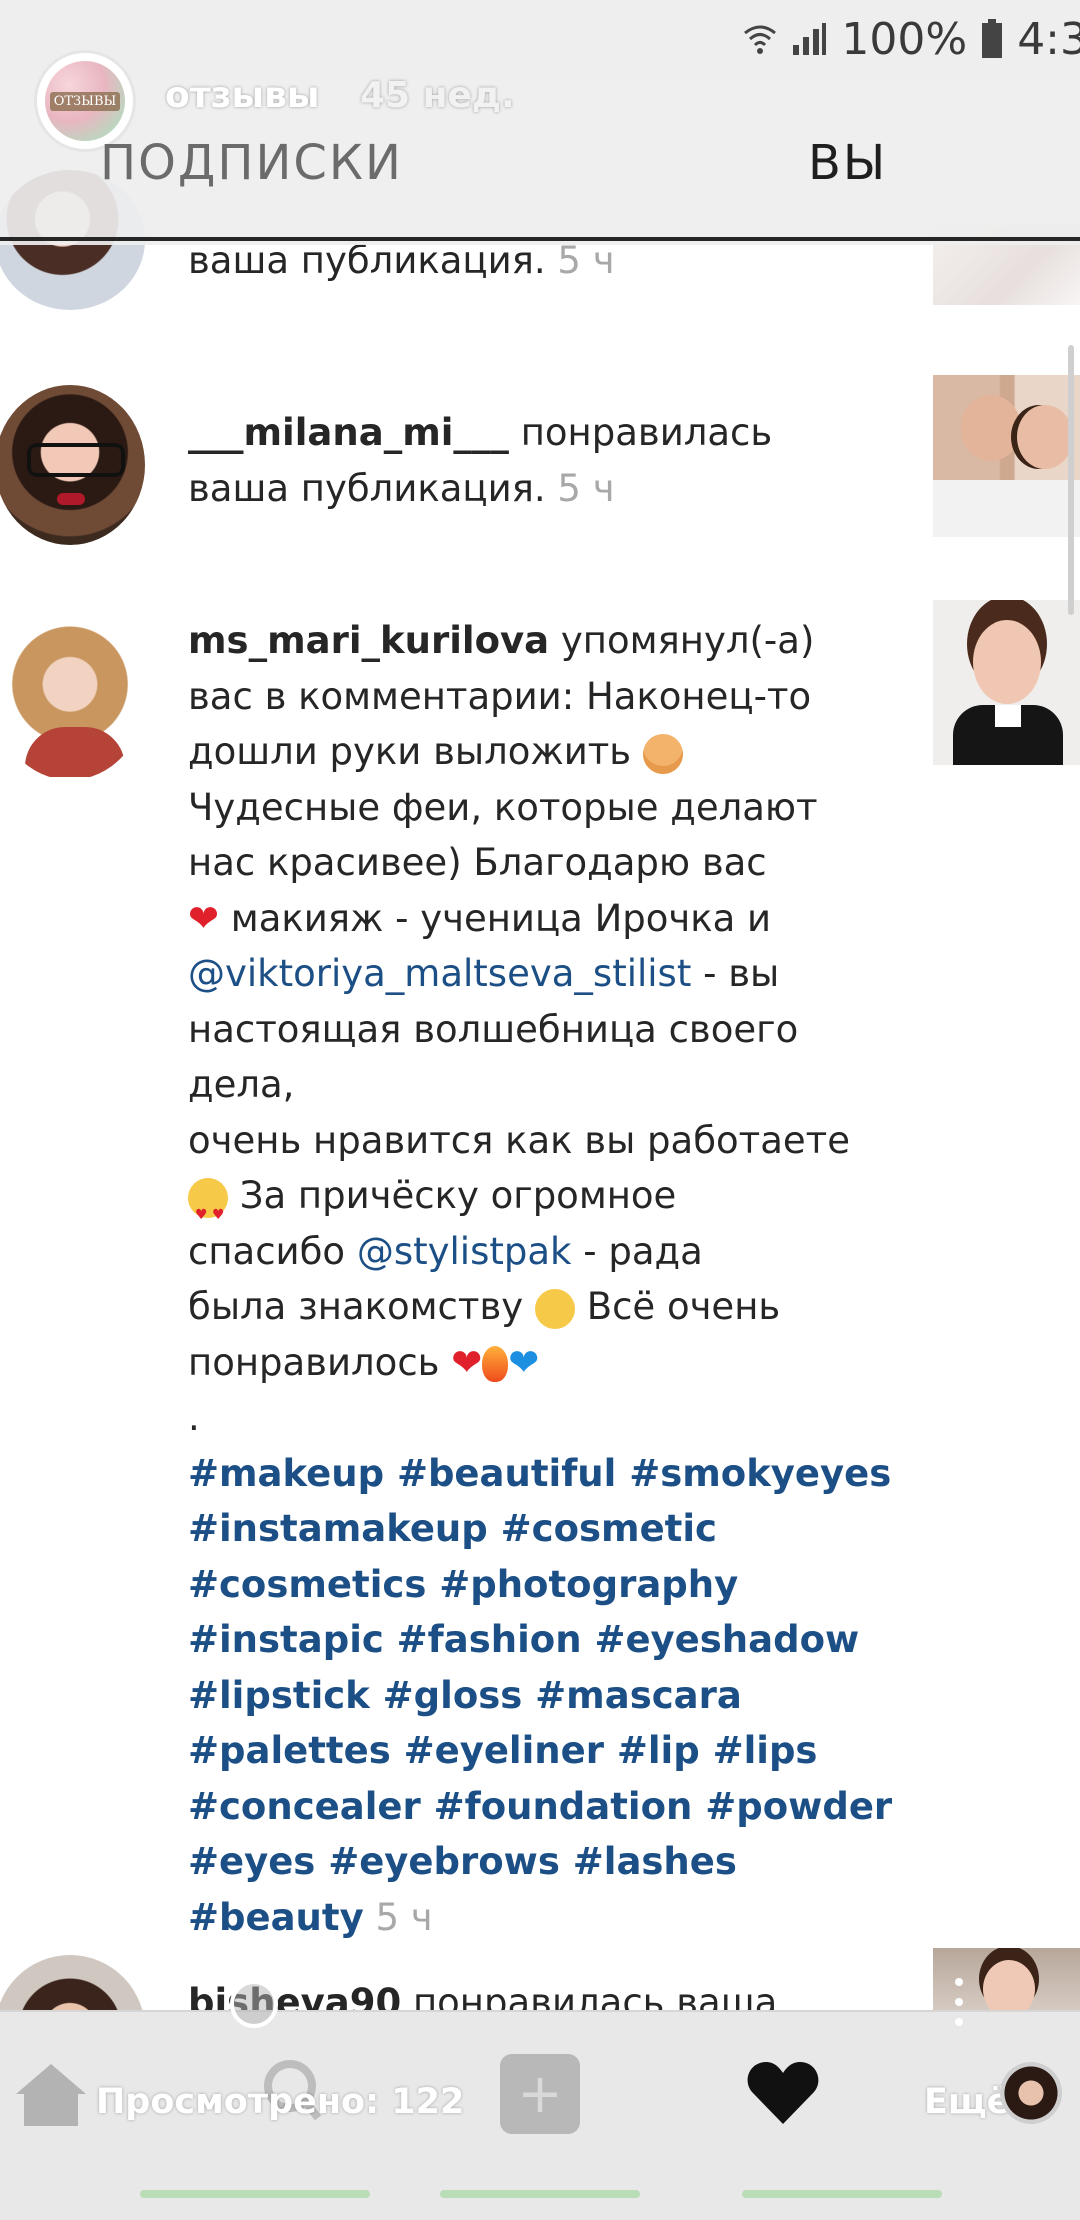 This screenshot has width=1080, height=2220. What do you see at coordinates (465, 1695) in the screenshot?
I see `hashtag-line: #lipstick #gloss #mascara` at bounding box center [465, 1695].